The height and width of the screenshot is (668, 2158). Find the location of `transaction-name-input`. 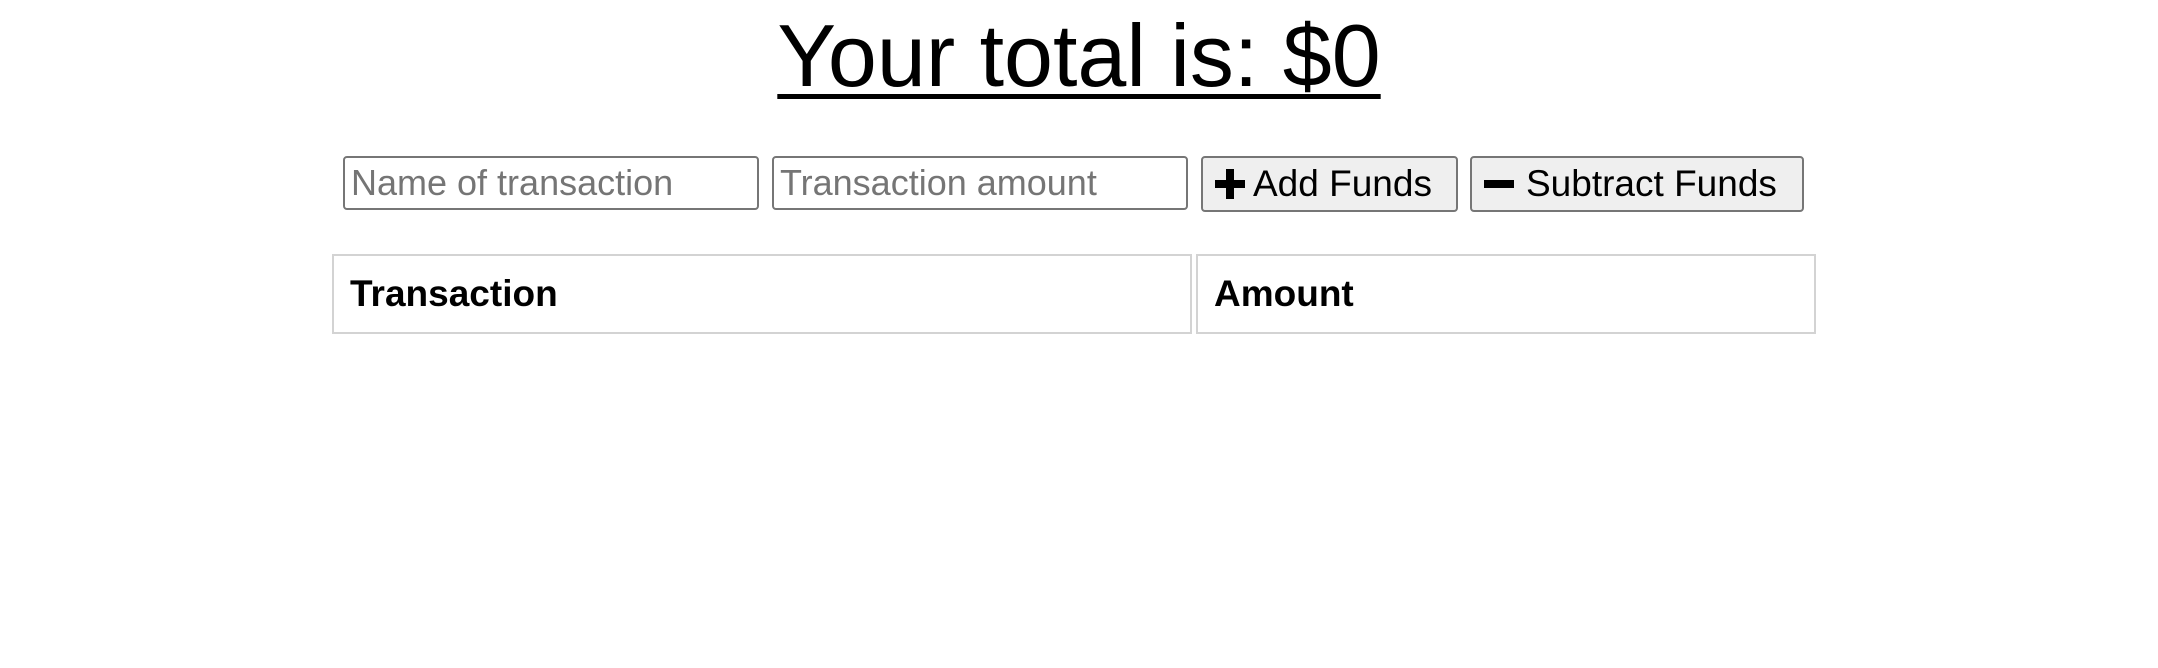

transaction-name-input is located at coordinates (551, 183).